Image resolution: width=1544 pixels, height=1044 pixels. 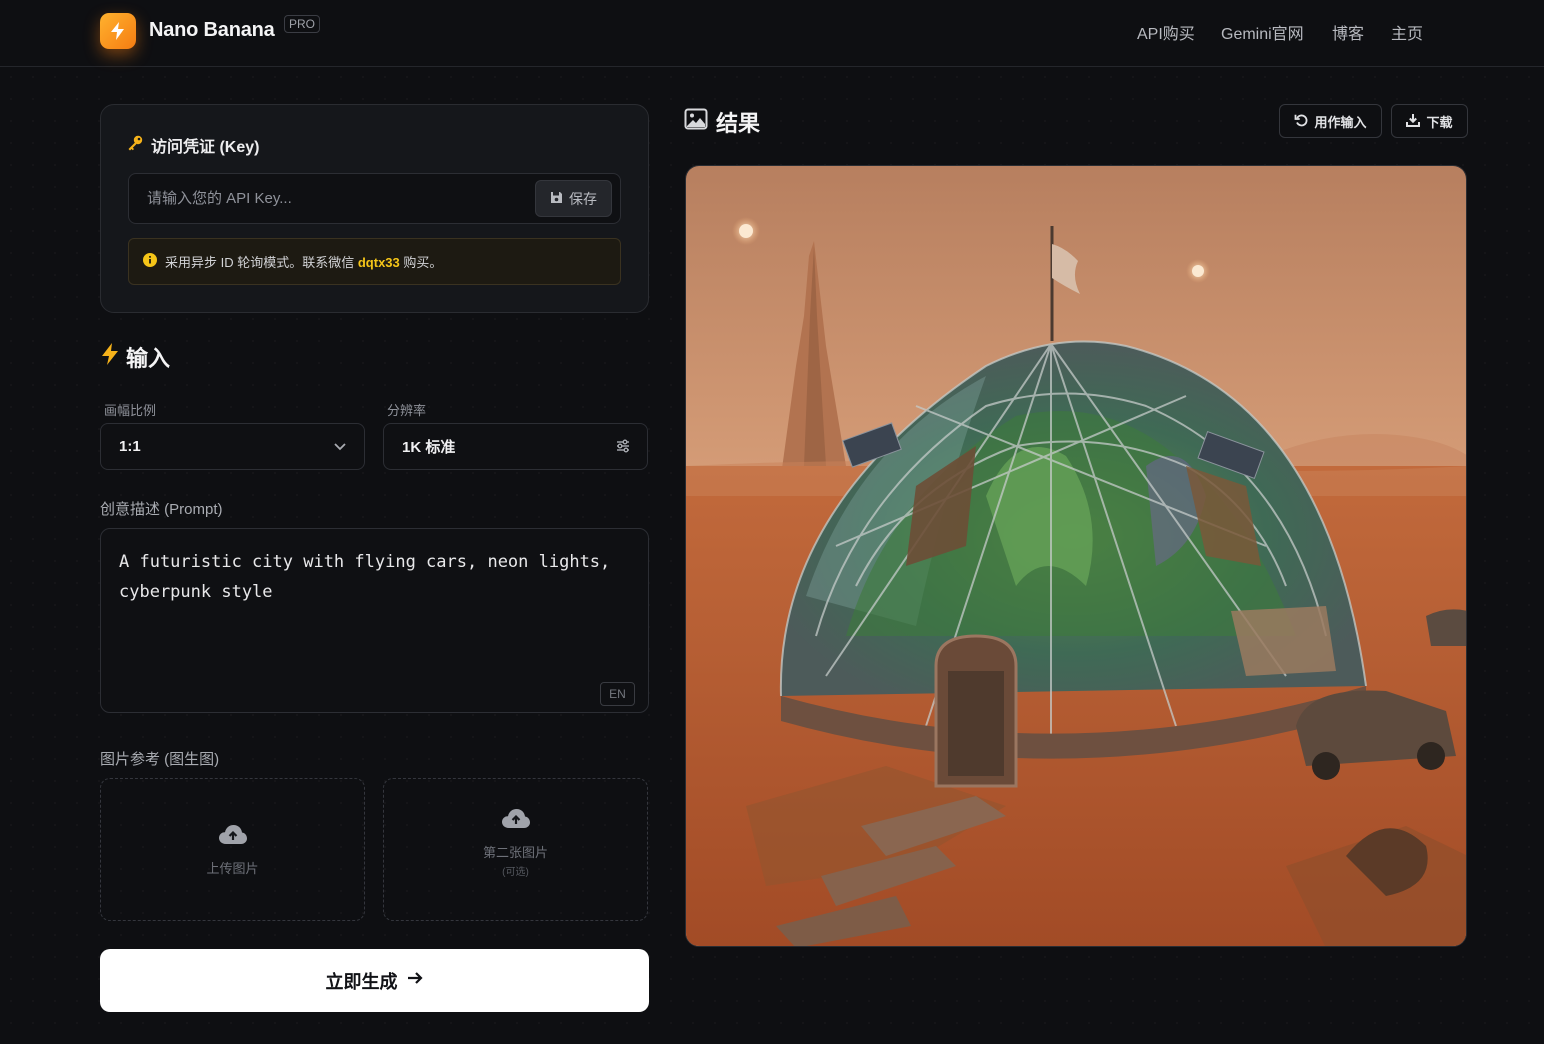 I want to click on result-title-text: 结果, so click(x=738, y=123).